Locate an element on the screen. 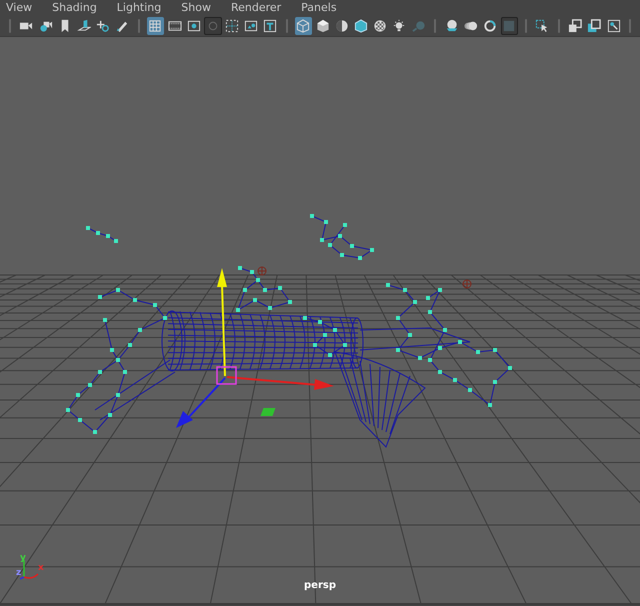  overlapping-windows-icon is located at coordinates (575, 25).